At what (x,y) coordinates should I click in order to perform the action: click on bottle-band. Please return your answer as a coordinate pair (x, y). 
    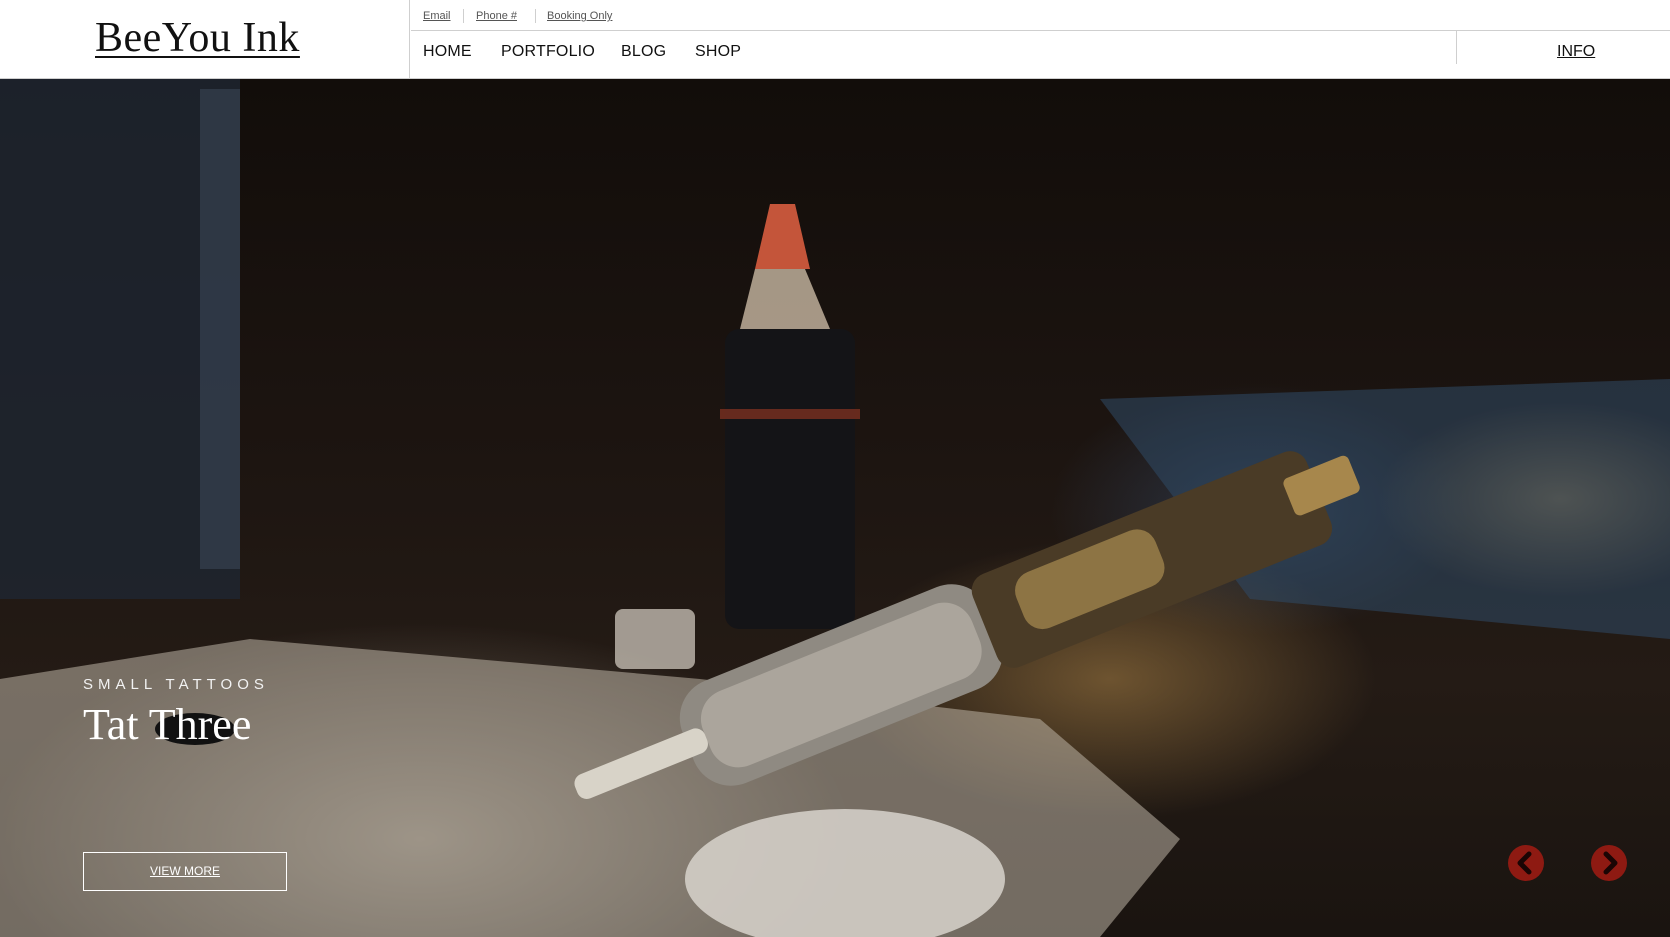
    Looking at the image, I should click on (790, 414).